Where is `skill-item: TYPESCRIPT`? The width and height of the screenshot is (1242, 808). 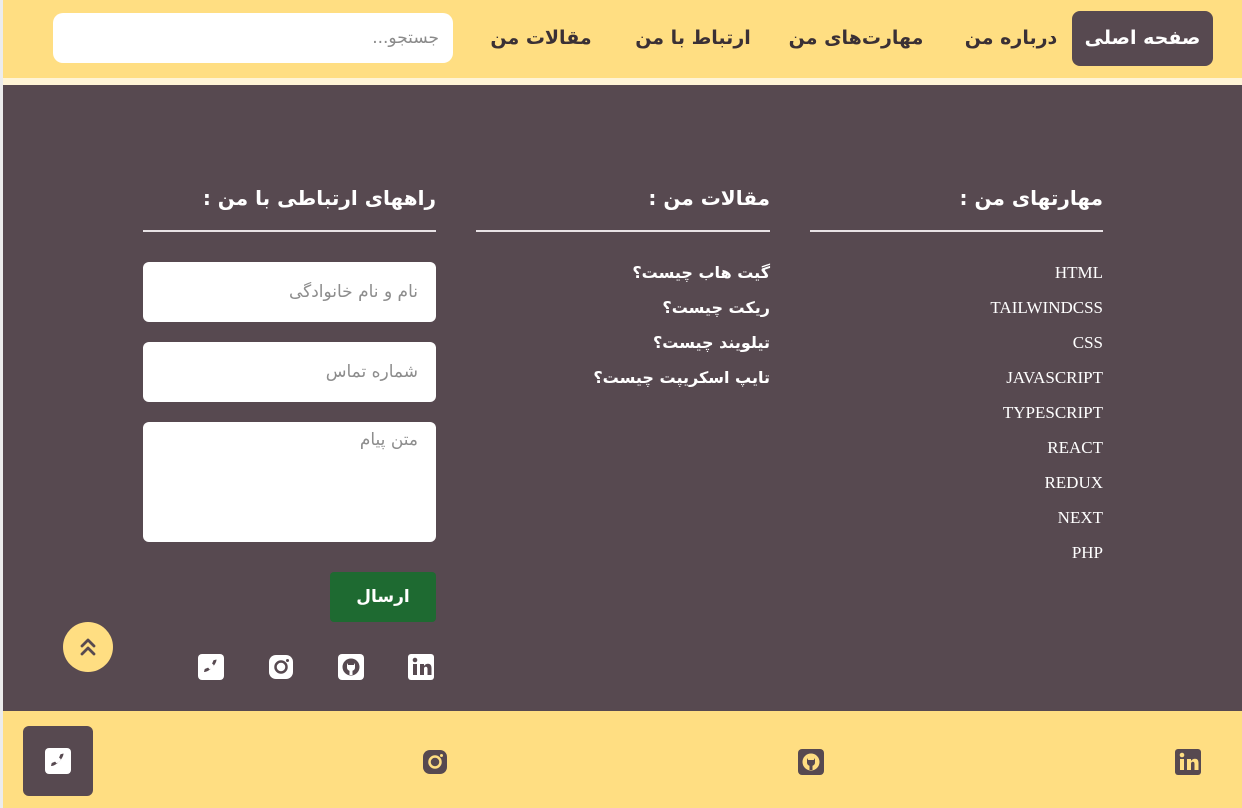
skill-item: TYPESCRIPT is located at coordinates (1052, 412).